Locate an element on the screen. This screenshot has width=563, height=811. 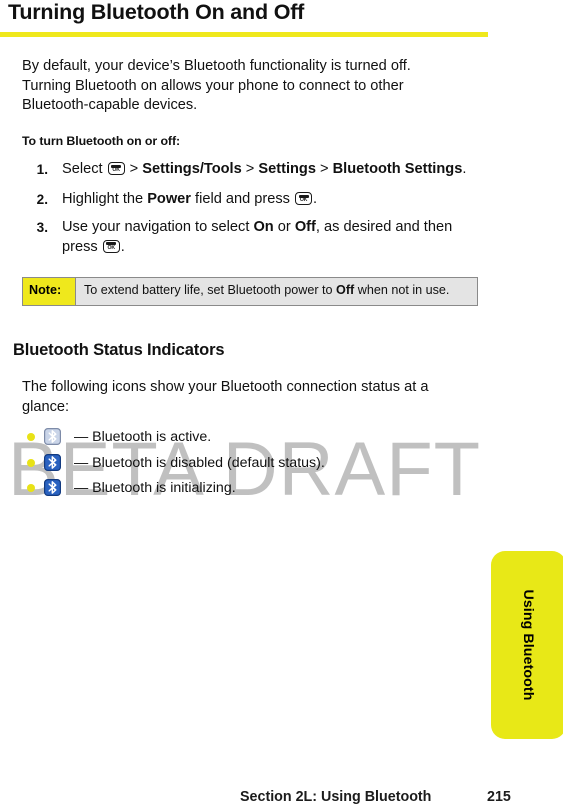
page-footer: Section 2L: Using Bluetooth 215 is located at coordinates (281, 800).